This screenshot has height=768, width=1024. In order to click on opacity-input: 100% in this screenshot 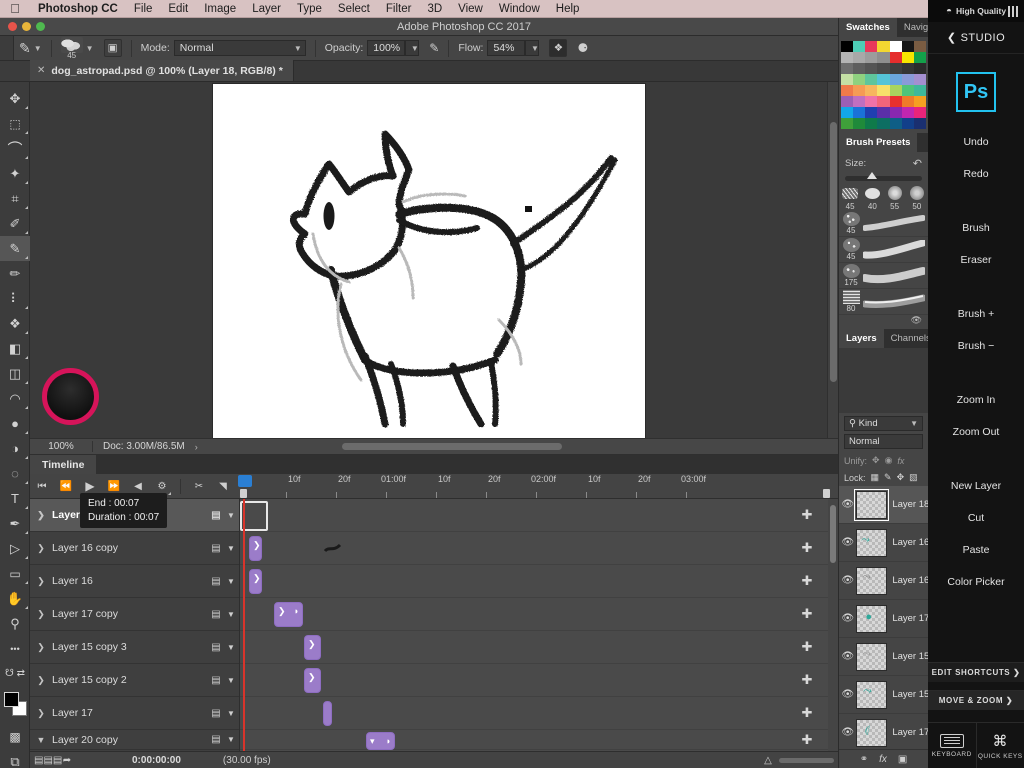, I will do `click(386, 48)`.